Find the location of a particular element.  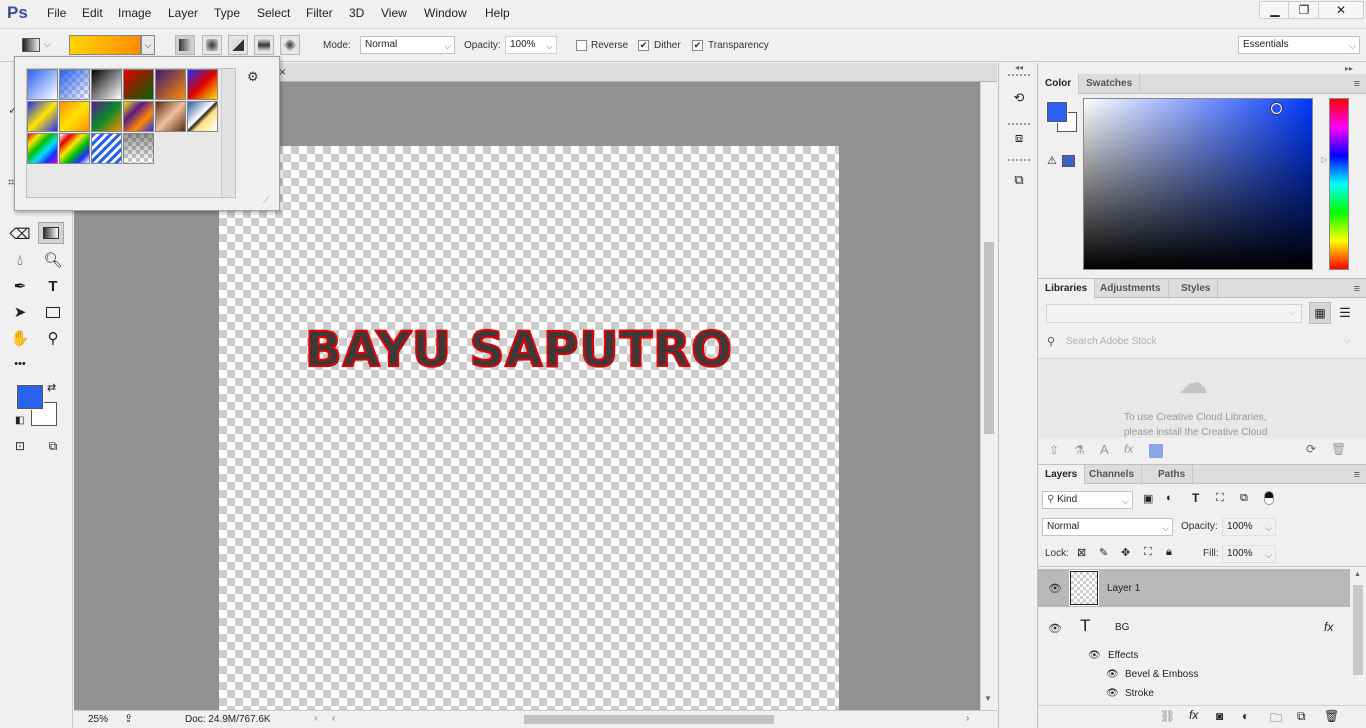

lock-all-icon: 🔒︎ is located at coordinates (1169, 552).